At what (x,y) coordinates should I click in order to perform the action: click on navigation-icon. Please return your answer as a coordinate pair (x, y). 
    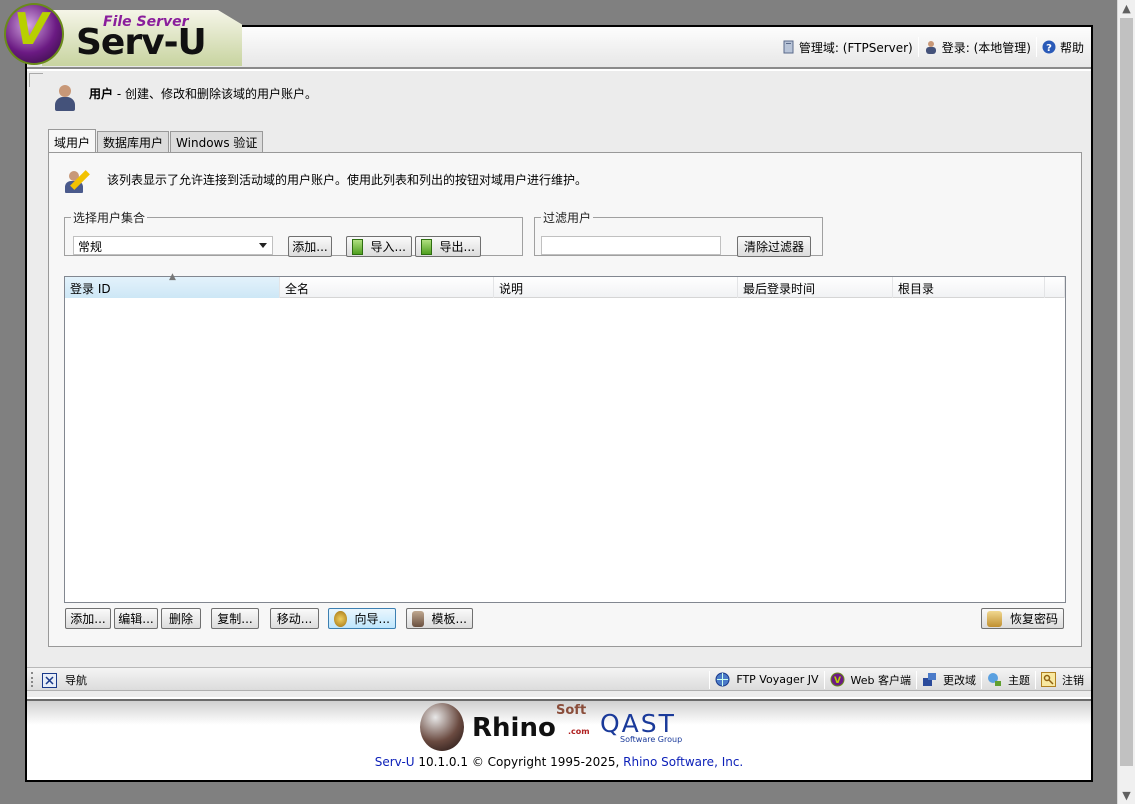
    Looking at the image, I should click on (49, 680).